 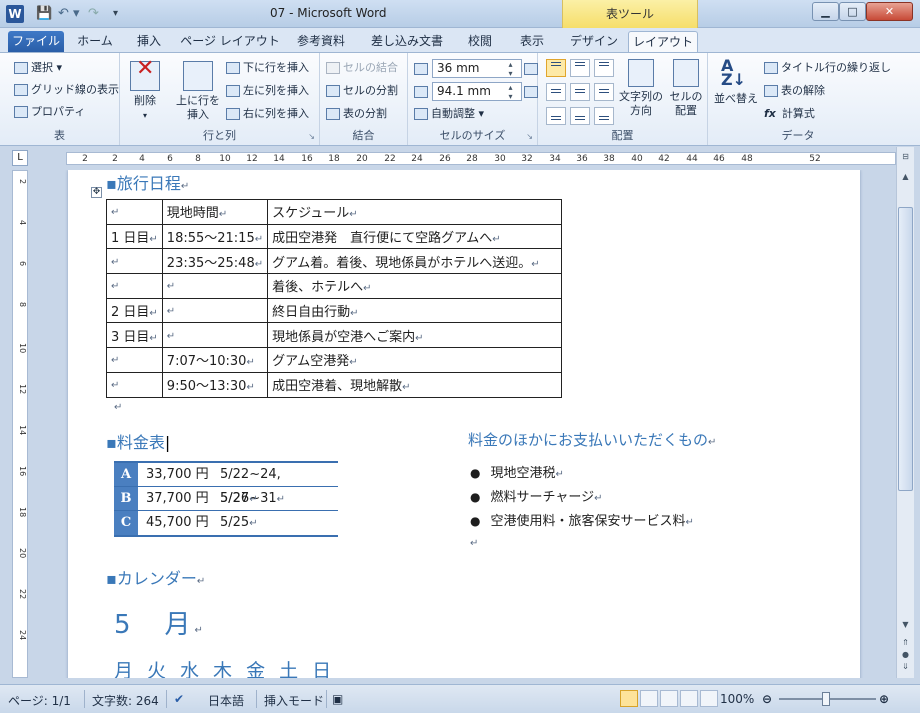 What do you see at coordinates (480, 41) in the screenshot?
I see `tab-review: 校閲` at bounding box center [480, 41].